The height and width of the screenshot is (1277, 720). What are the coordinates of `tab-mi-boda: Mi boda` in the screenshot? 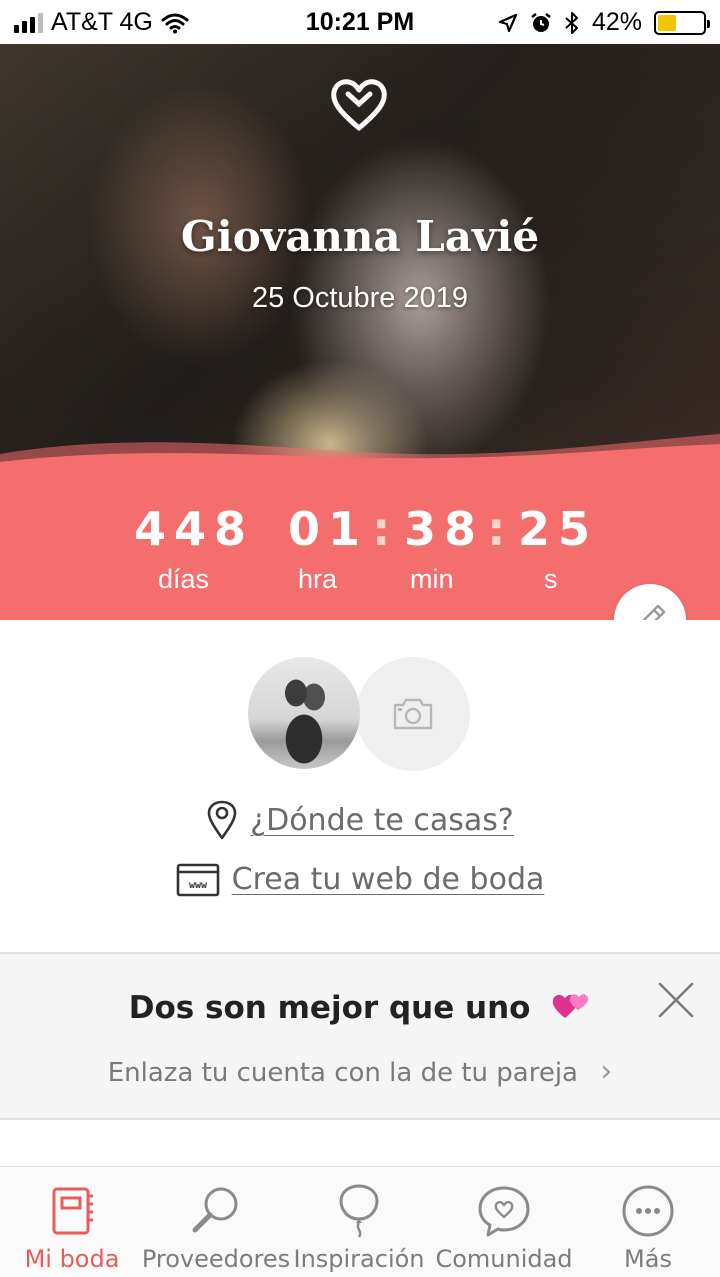 It's located at (72, 1222).